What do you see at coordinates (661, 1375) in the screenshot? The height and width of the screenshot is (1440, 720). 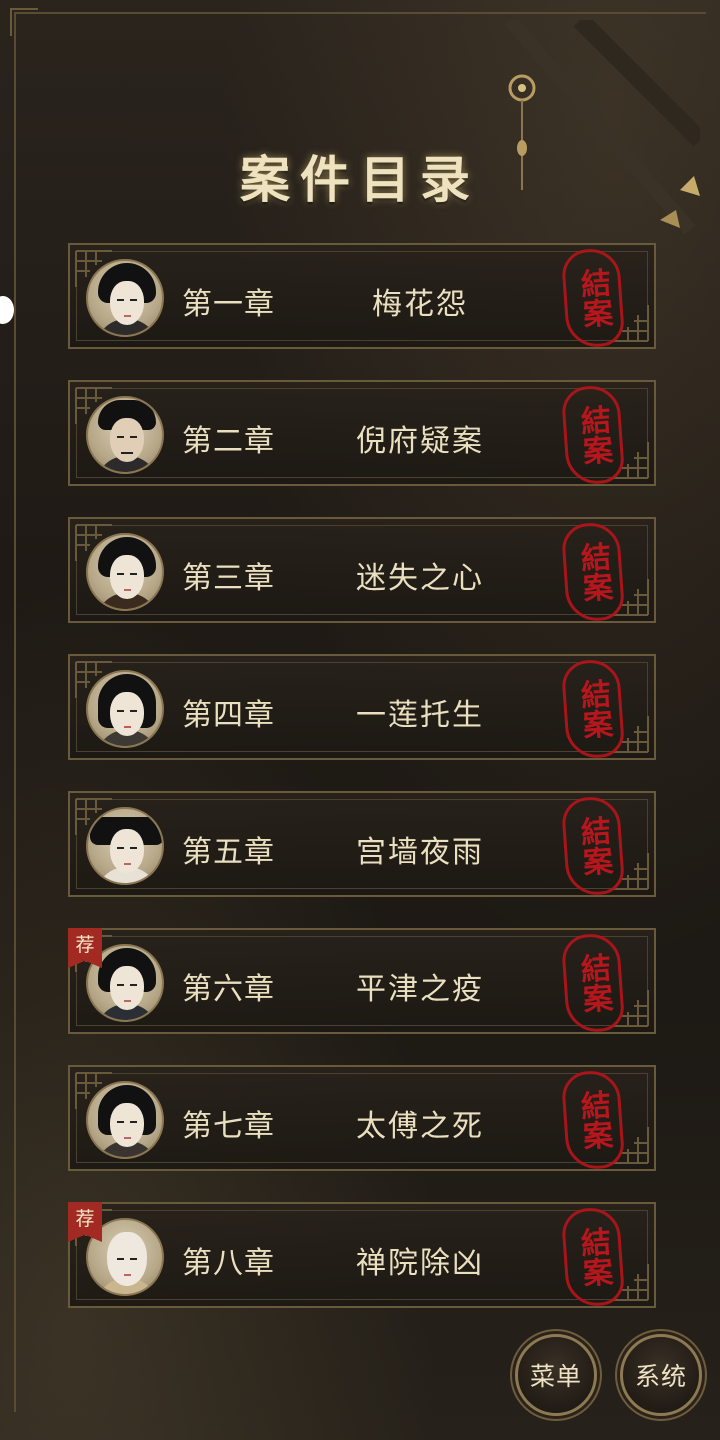 I see `system-button: 系统` at bounding box center [661, 1375].